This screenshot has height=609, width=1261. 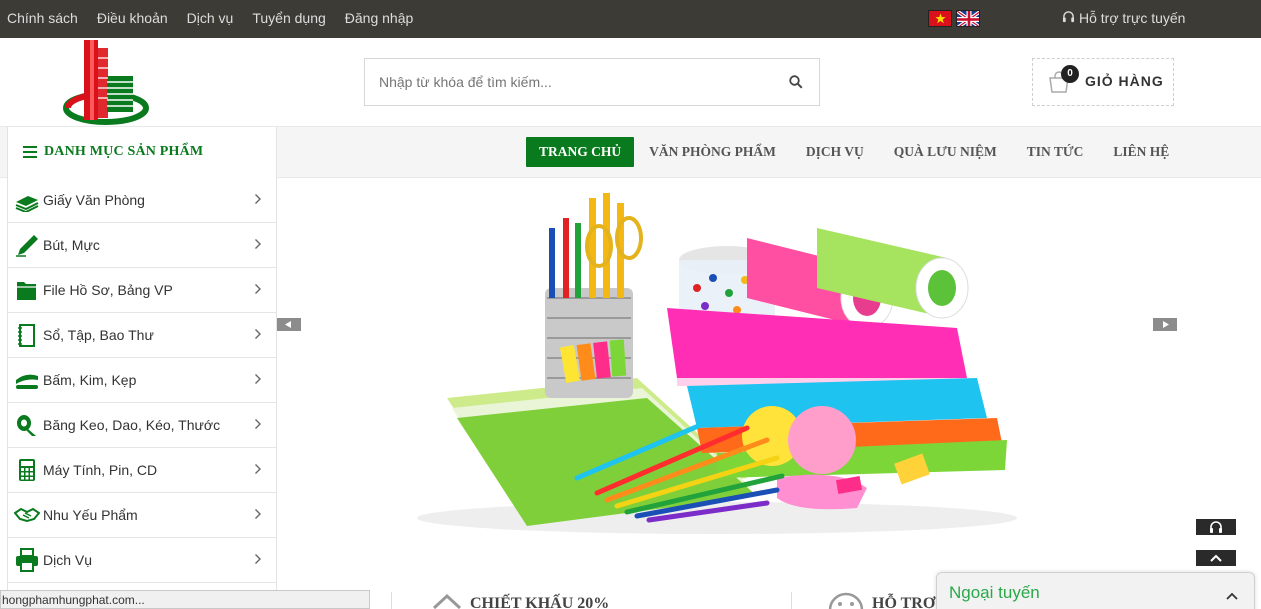 I want to click on smiley-icon, so click(x=846, y=600).